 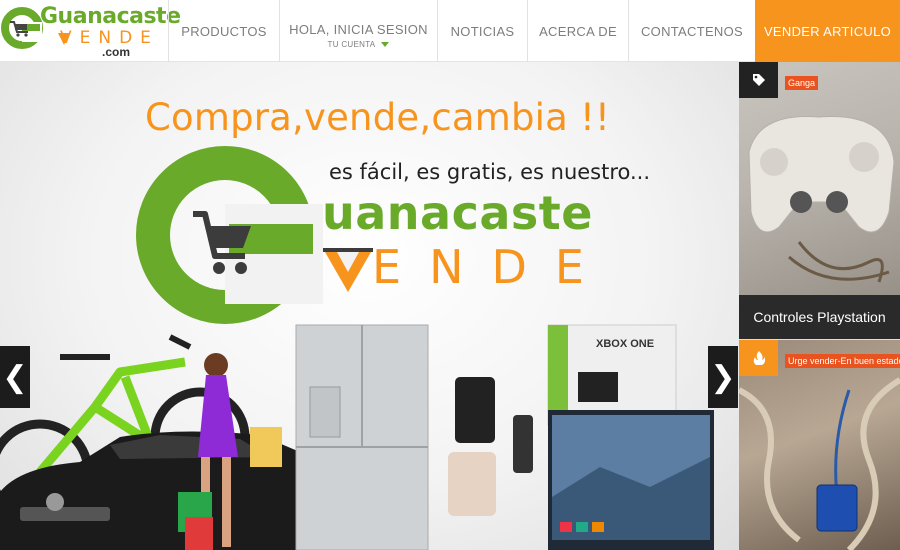 I want to click on listing-badge: Urge vender-En buen estado-N, so click(x=842, y=361).